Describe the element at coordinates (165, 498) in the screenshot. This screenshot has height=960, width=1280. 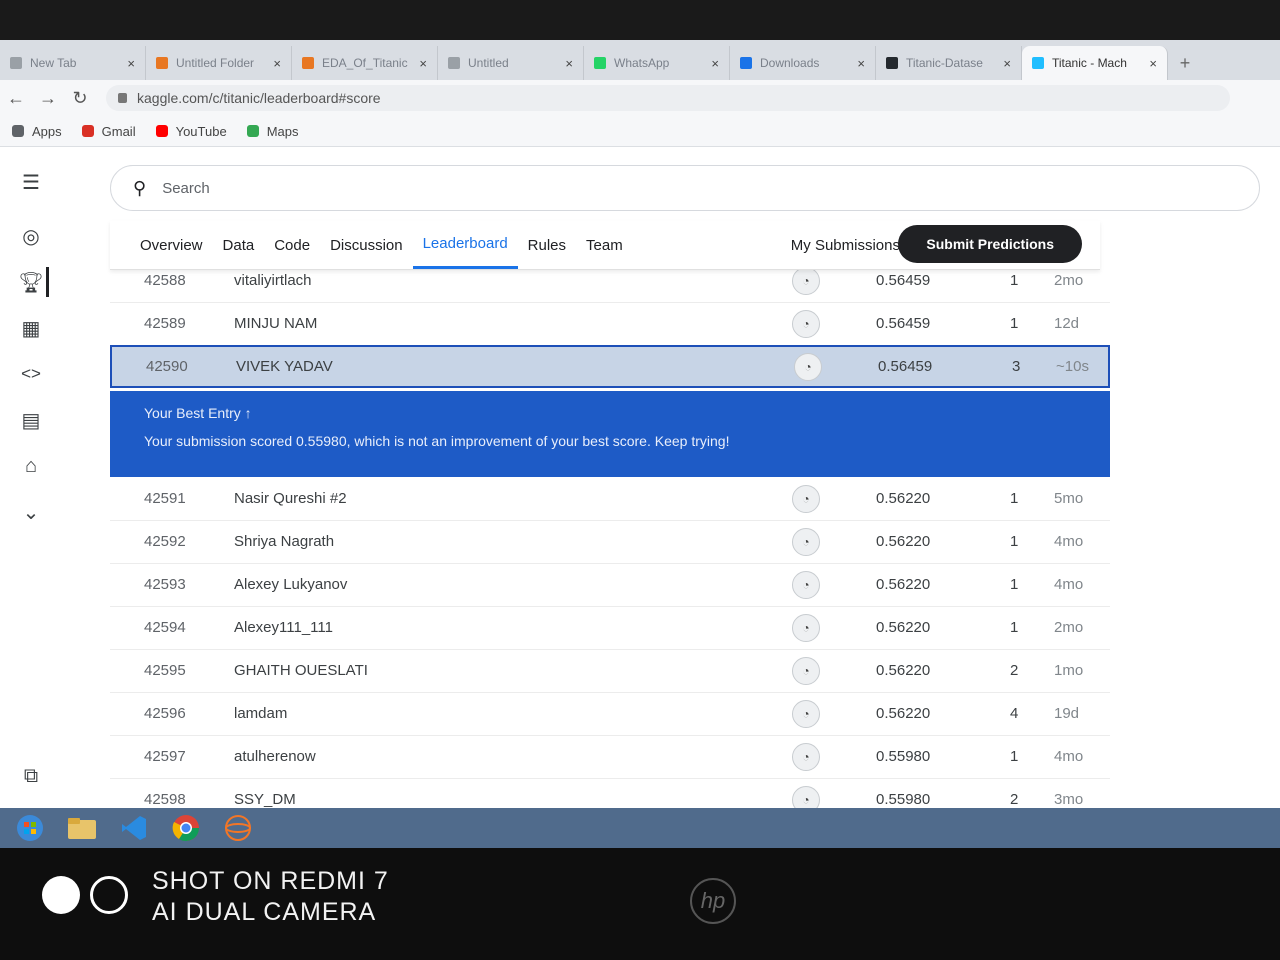
I see `rank-cell: 42591` at that location.